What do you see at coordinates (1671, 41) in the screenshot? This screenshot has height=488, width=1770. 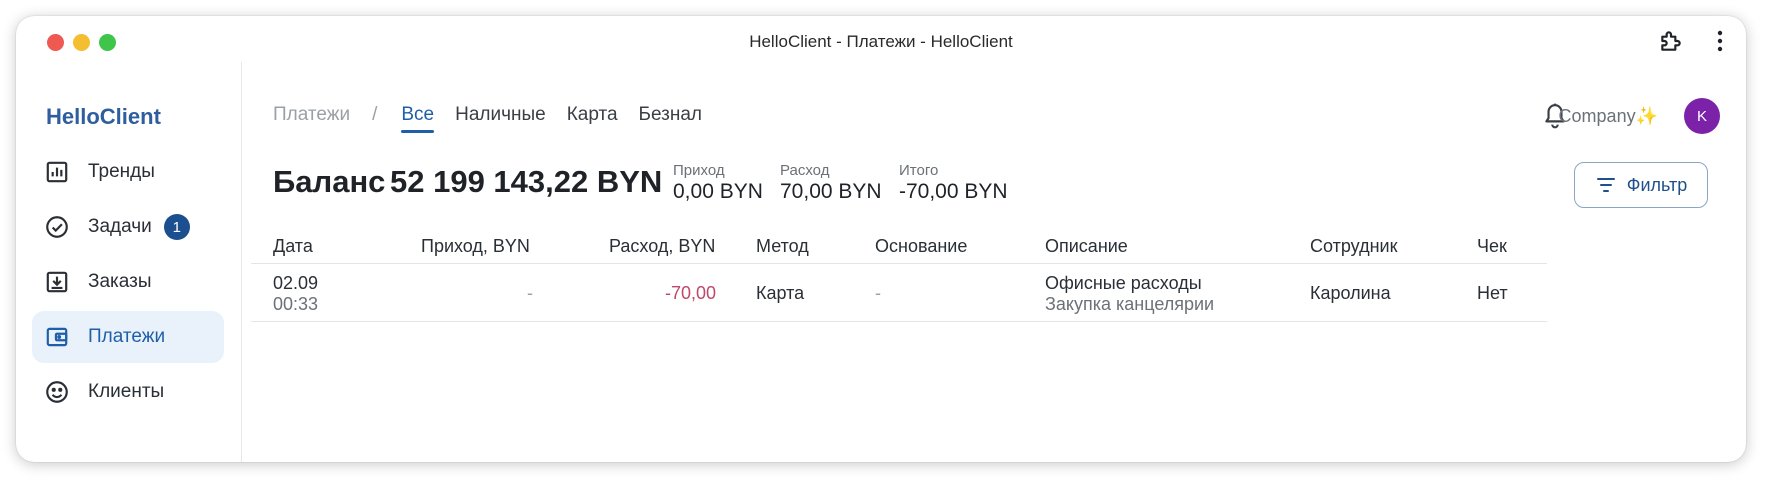 I see `puzzle-extension-icon` at bounding box center [1671, 41].